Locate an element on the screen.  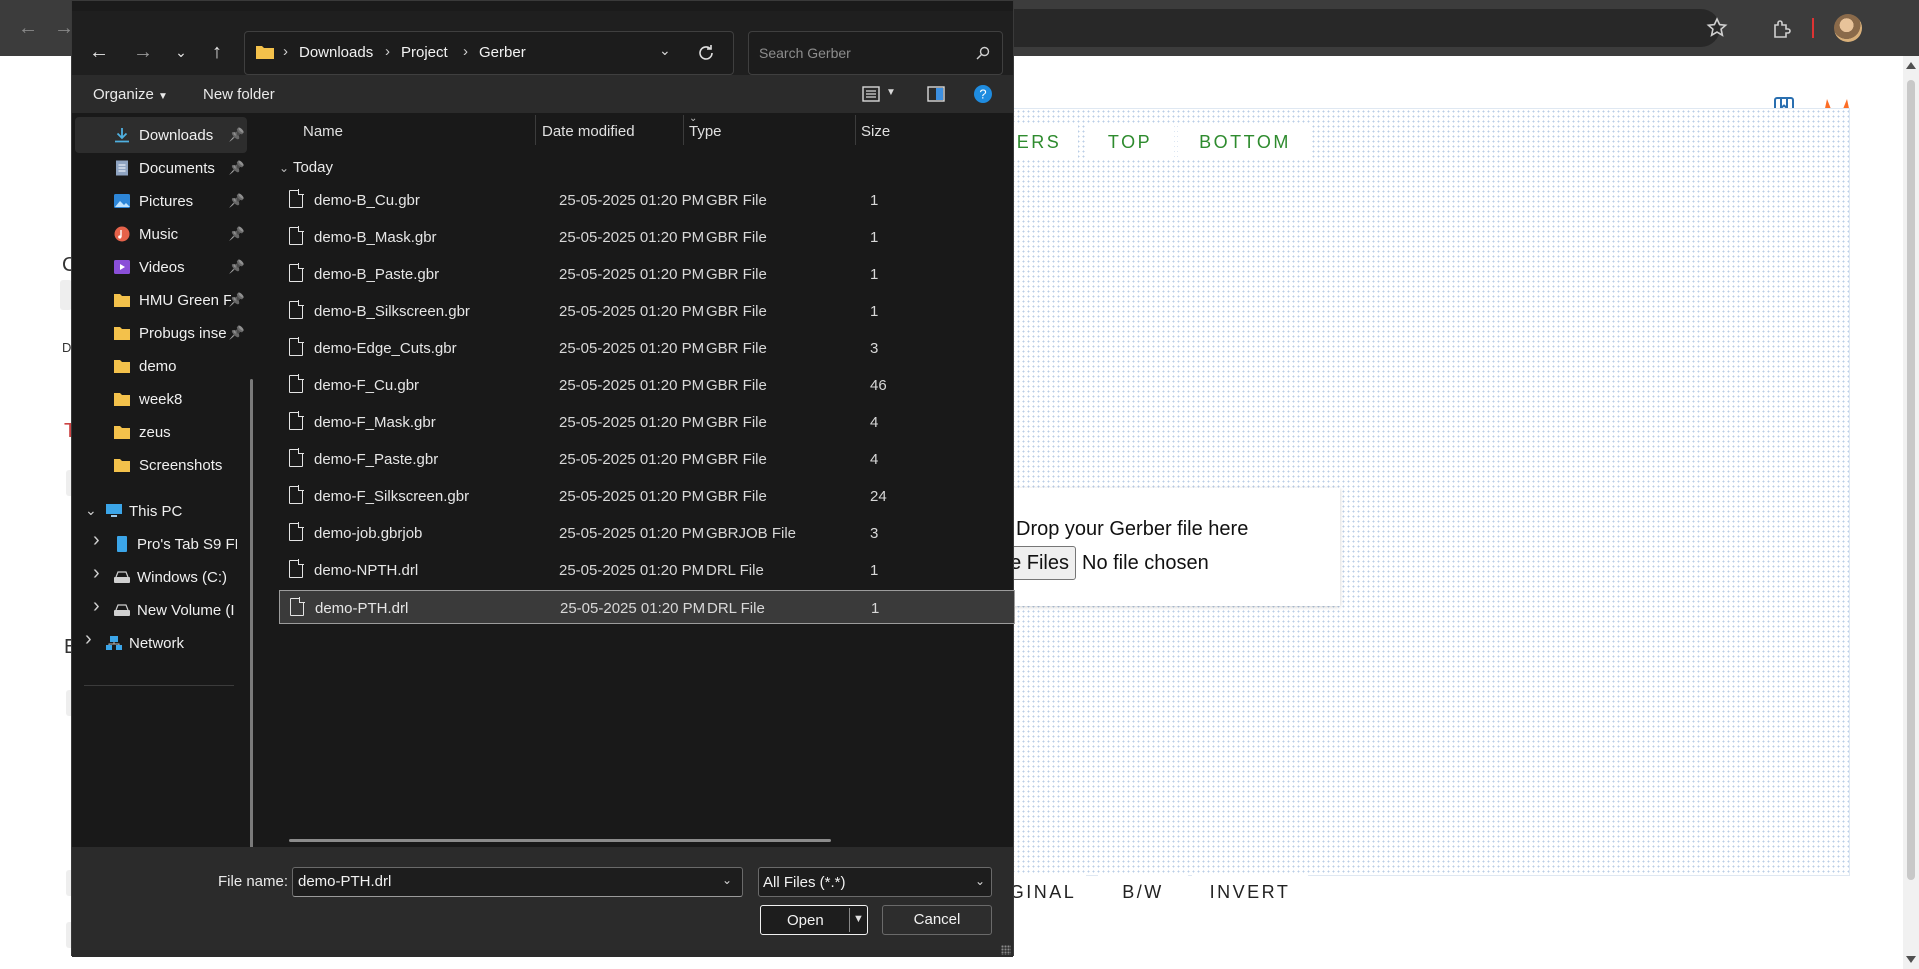
nav-item-zeus: zeus is located at coordinates (161, 432).